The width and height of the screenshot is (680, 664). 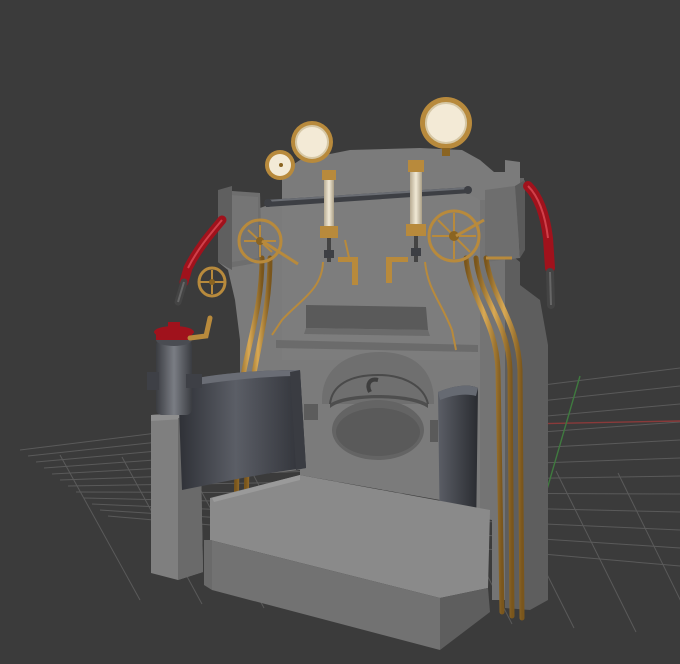 What do you see at coordinates (446, 126) in the screenshot?
I see `pressure-gauge-large-icon` at bounding box center [446, 126].